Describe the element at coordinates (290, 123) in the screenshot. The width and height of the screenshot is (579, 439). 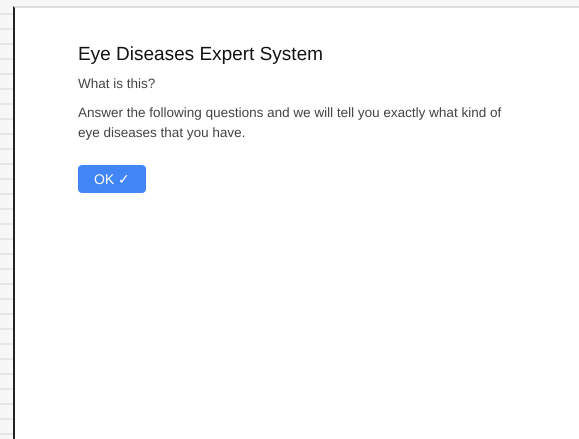
I see `description: Answer the following questions and we will tell you exactly what kind of eye diseases that you have.` at that location.